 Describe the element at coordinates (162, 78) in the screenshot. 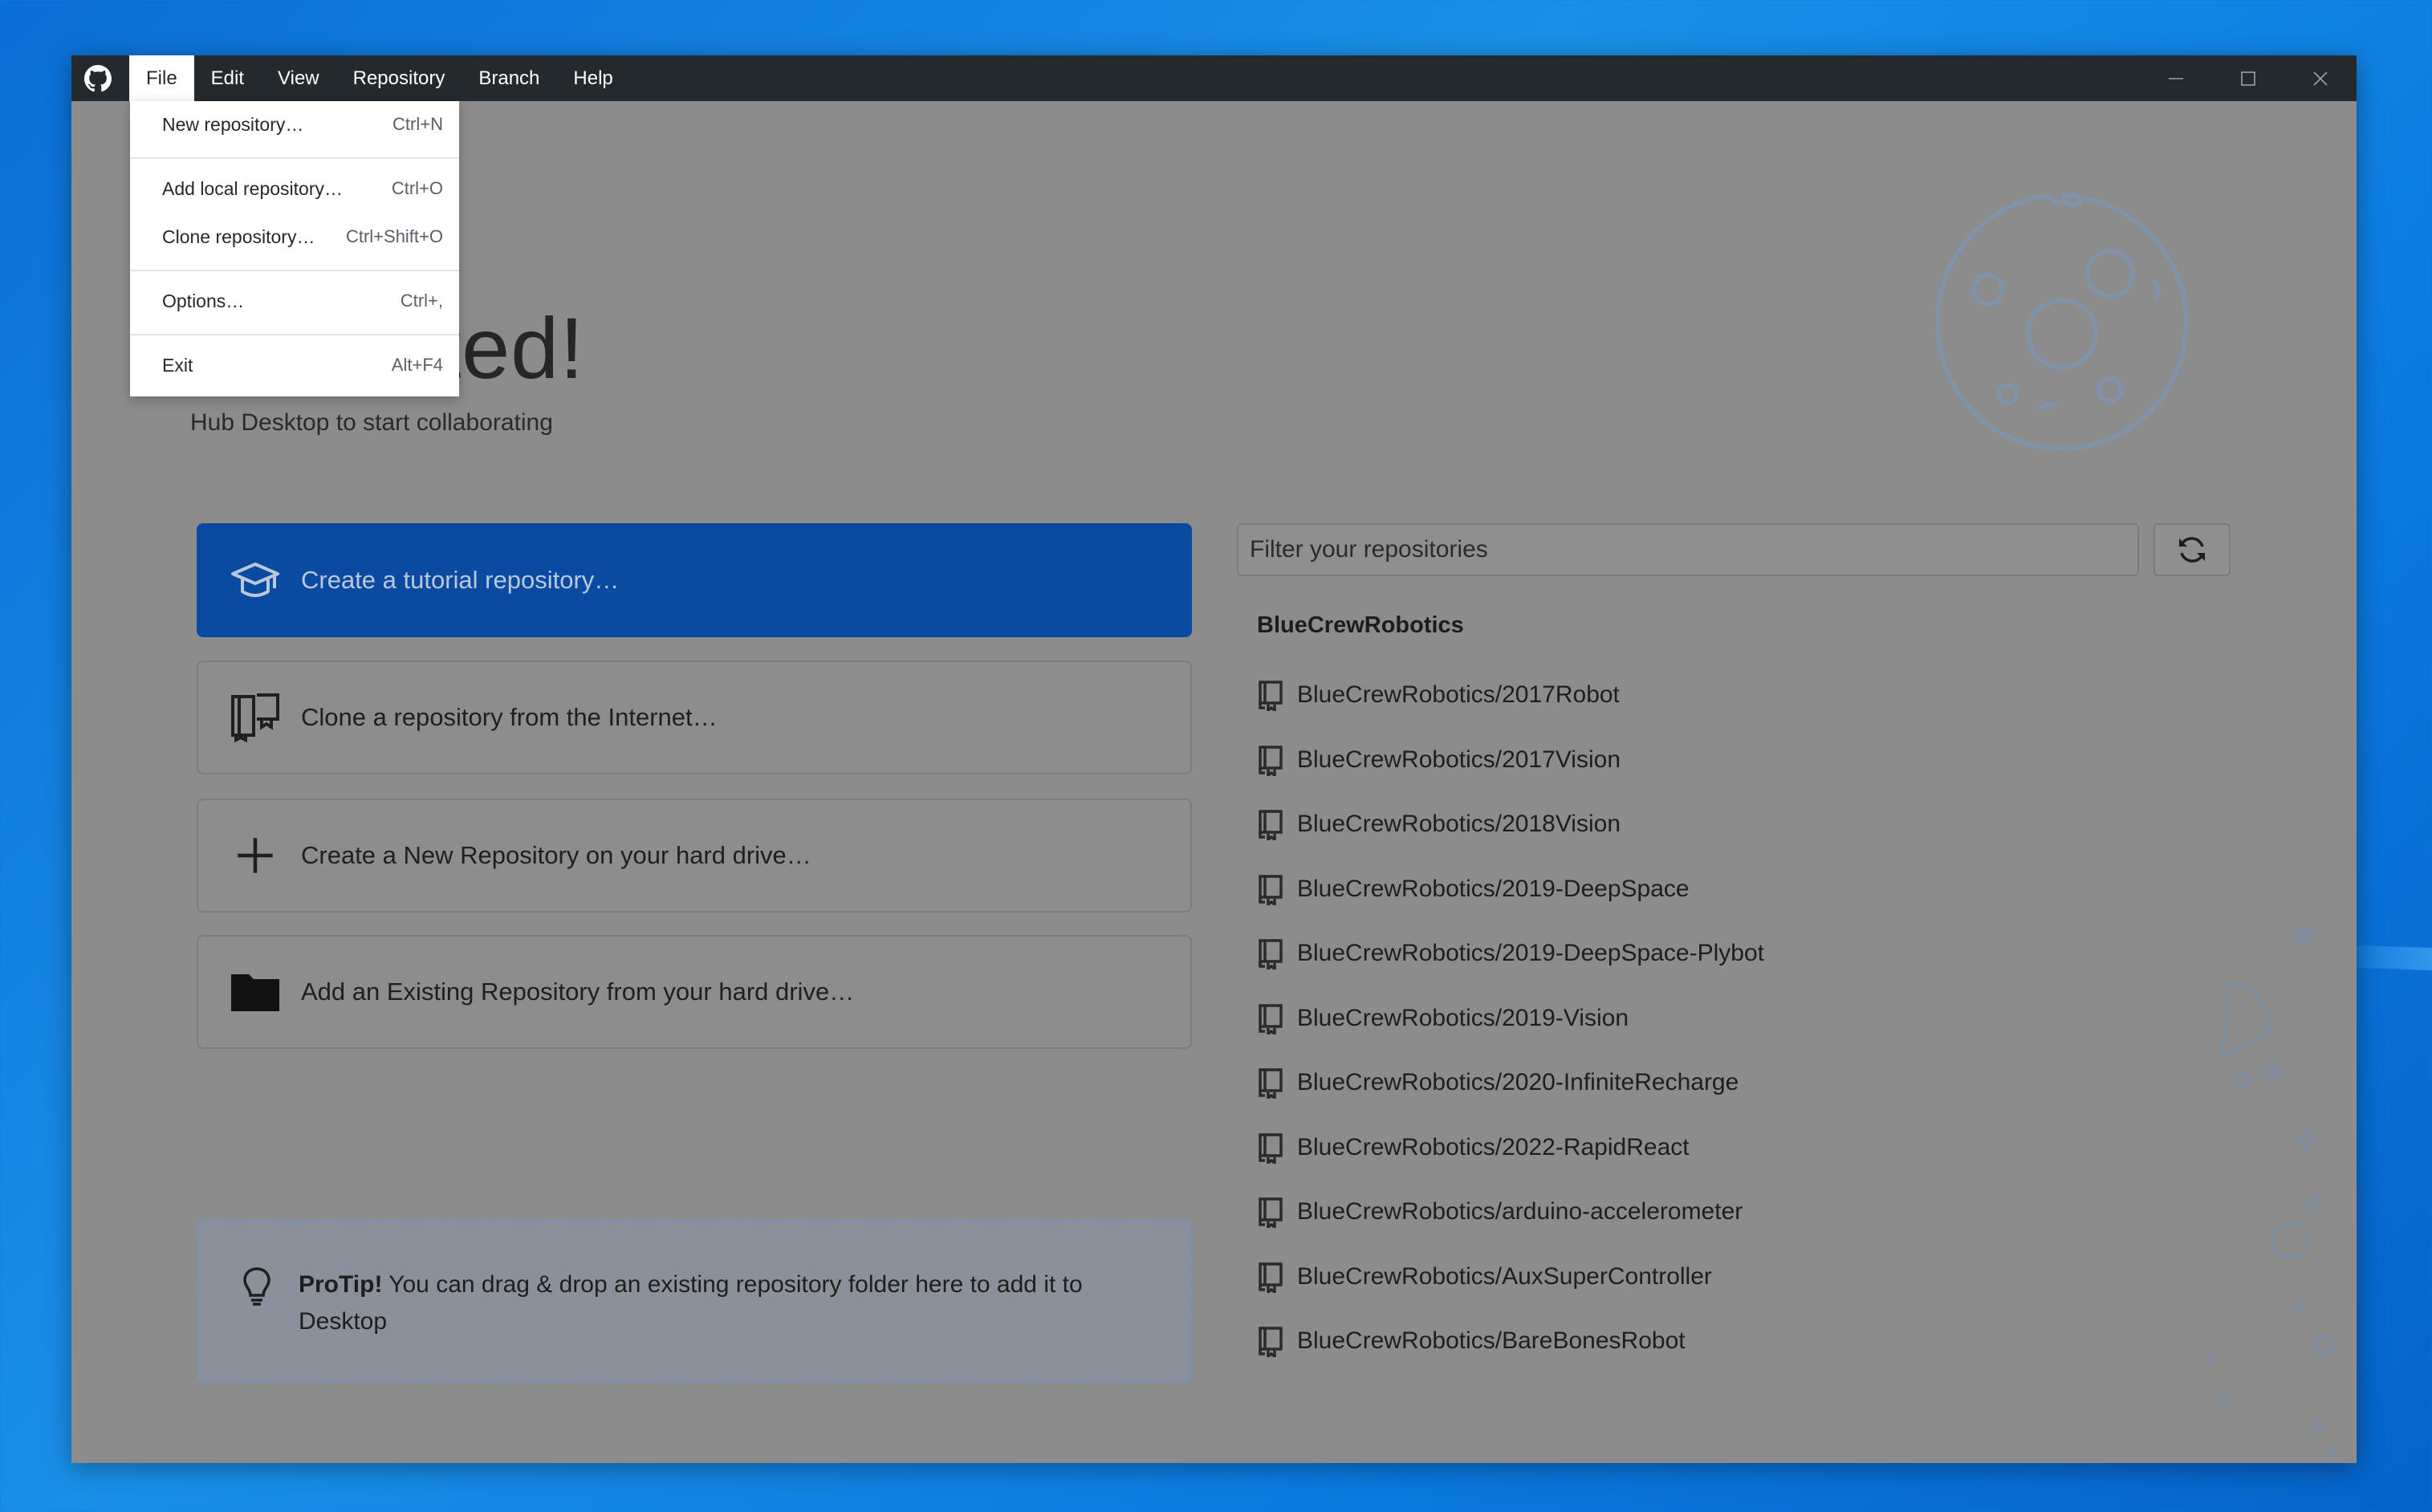

I see `menu-file: File` at that location.